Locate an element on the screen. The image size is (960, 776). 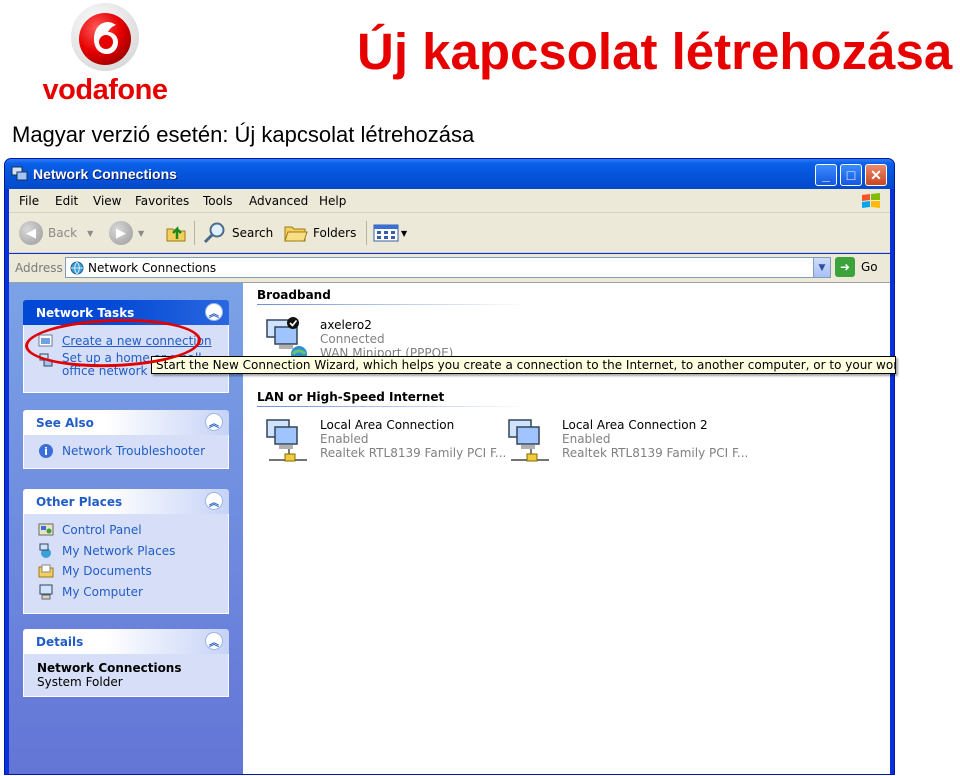
network-troubleshooter-label: Network Troubleshooter is located at coordinates (133, 451).